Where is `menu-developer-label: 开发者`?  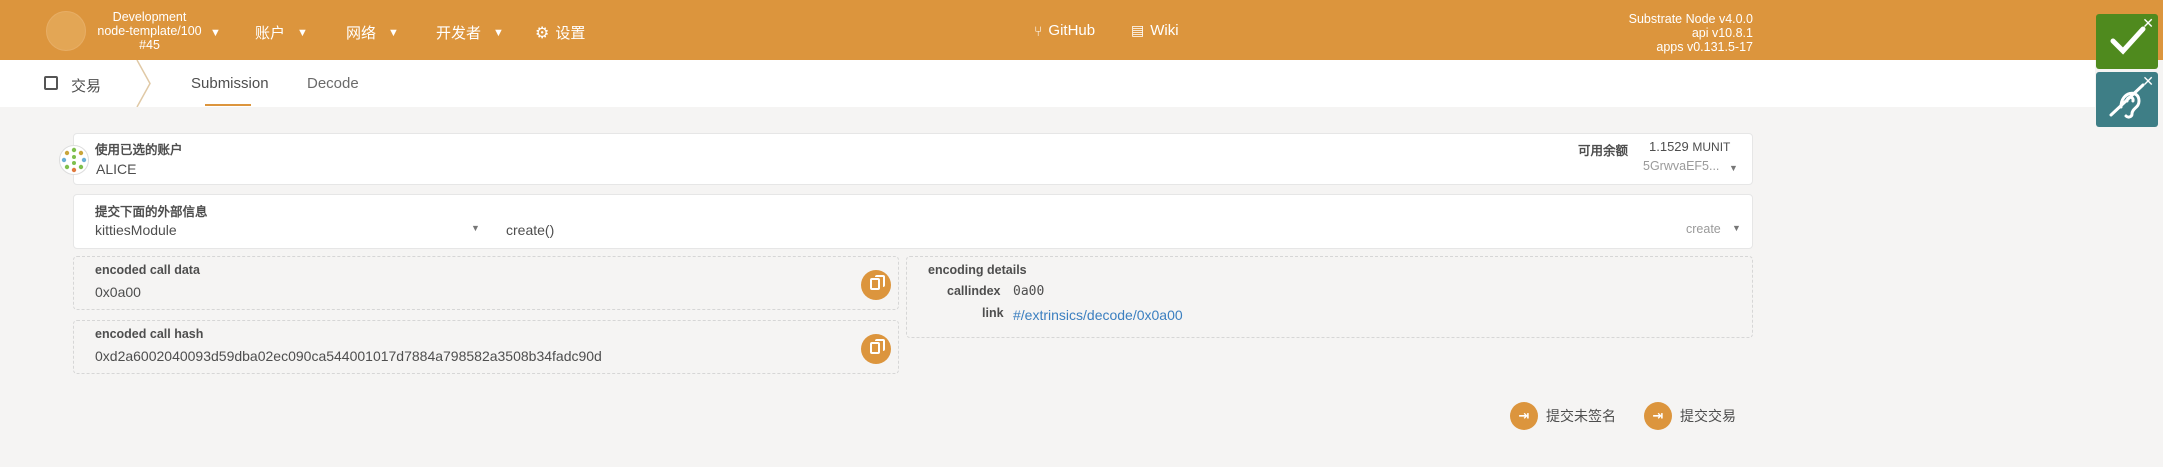 menu-developer-label: 开发者 is located at coordinates (459, 33).